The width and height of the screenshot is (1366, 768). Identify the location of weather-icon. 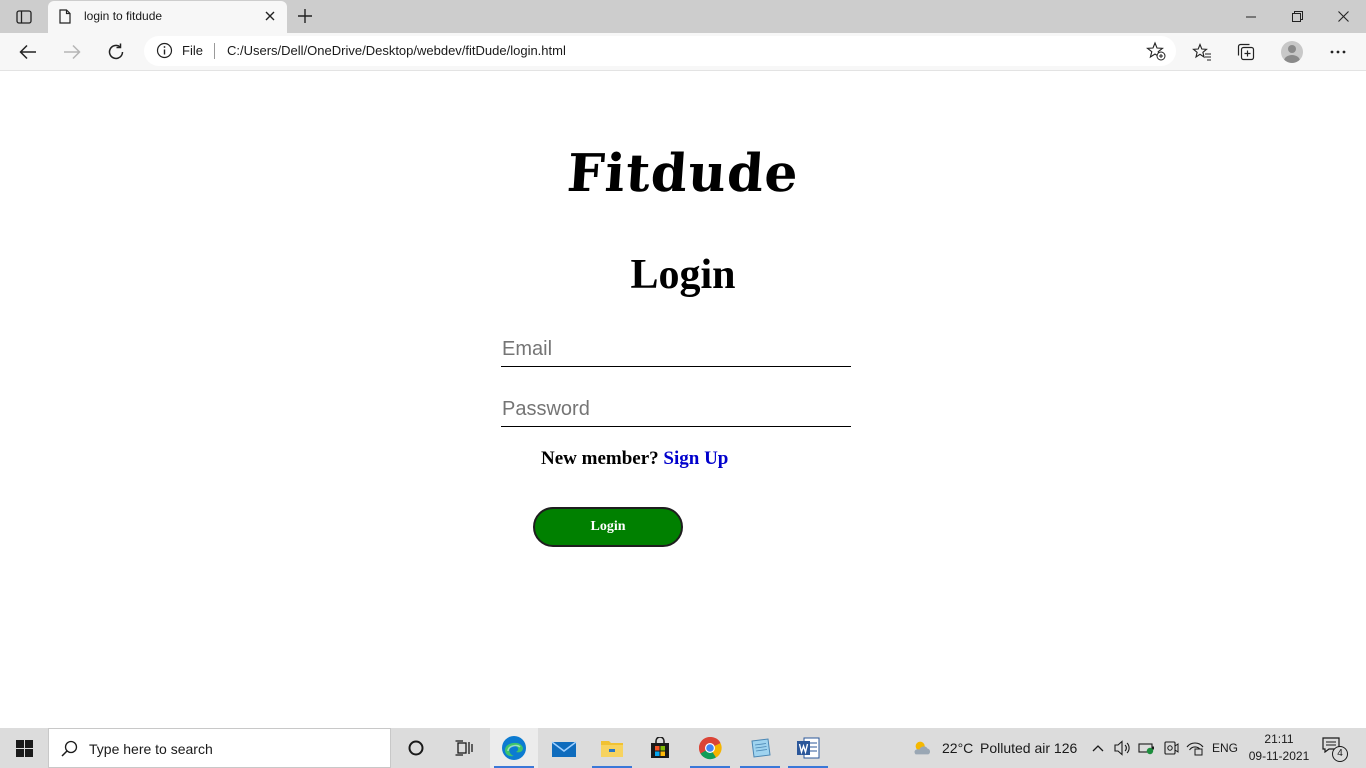
(922, 748).